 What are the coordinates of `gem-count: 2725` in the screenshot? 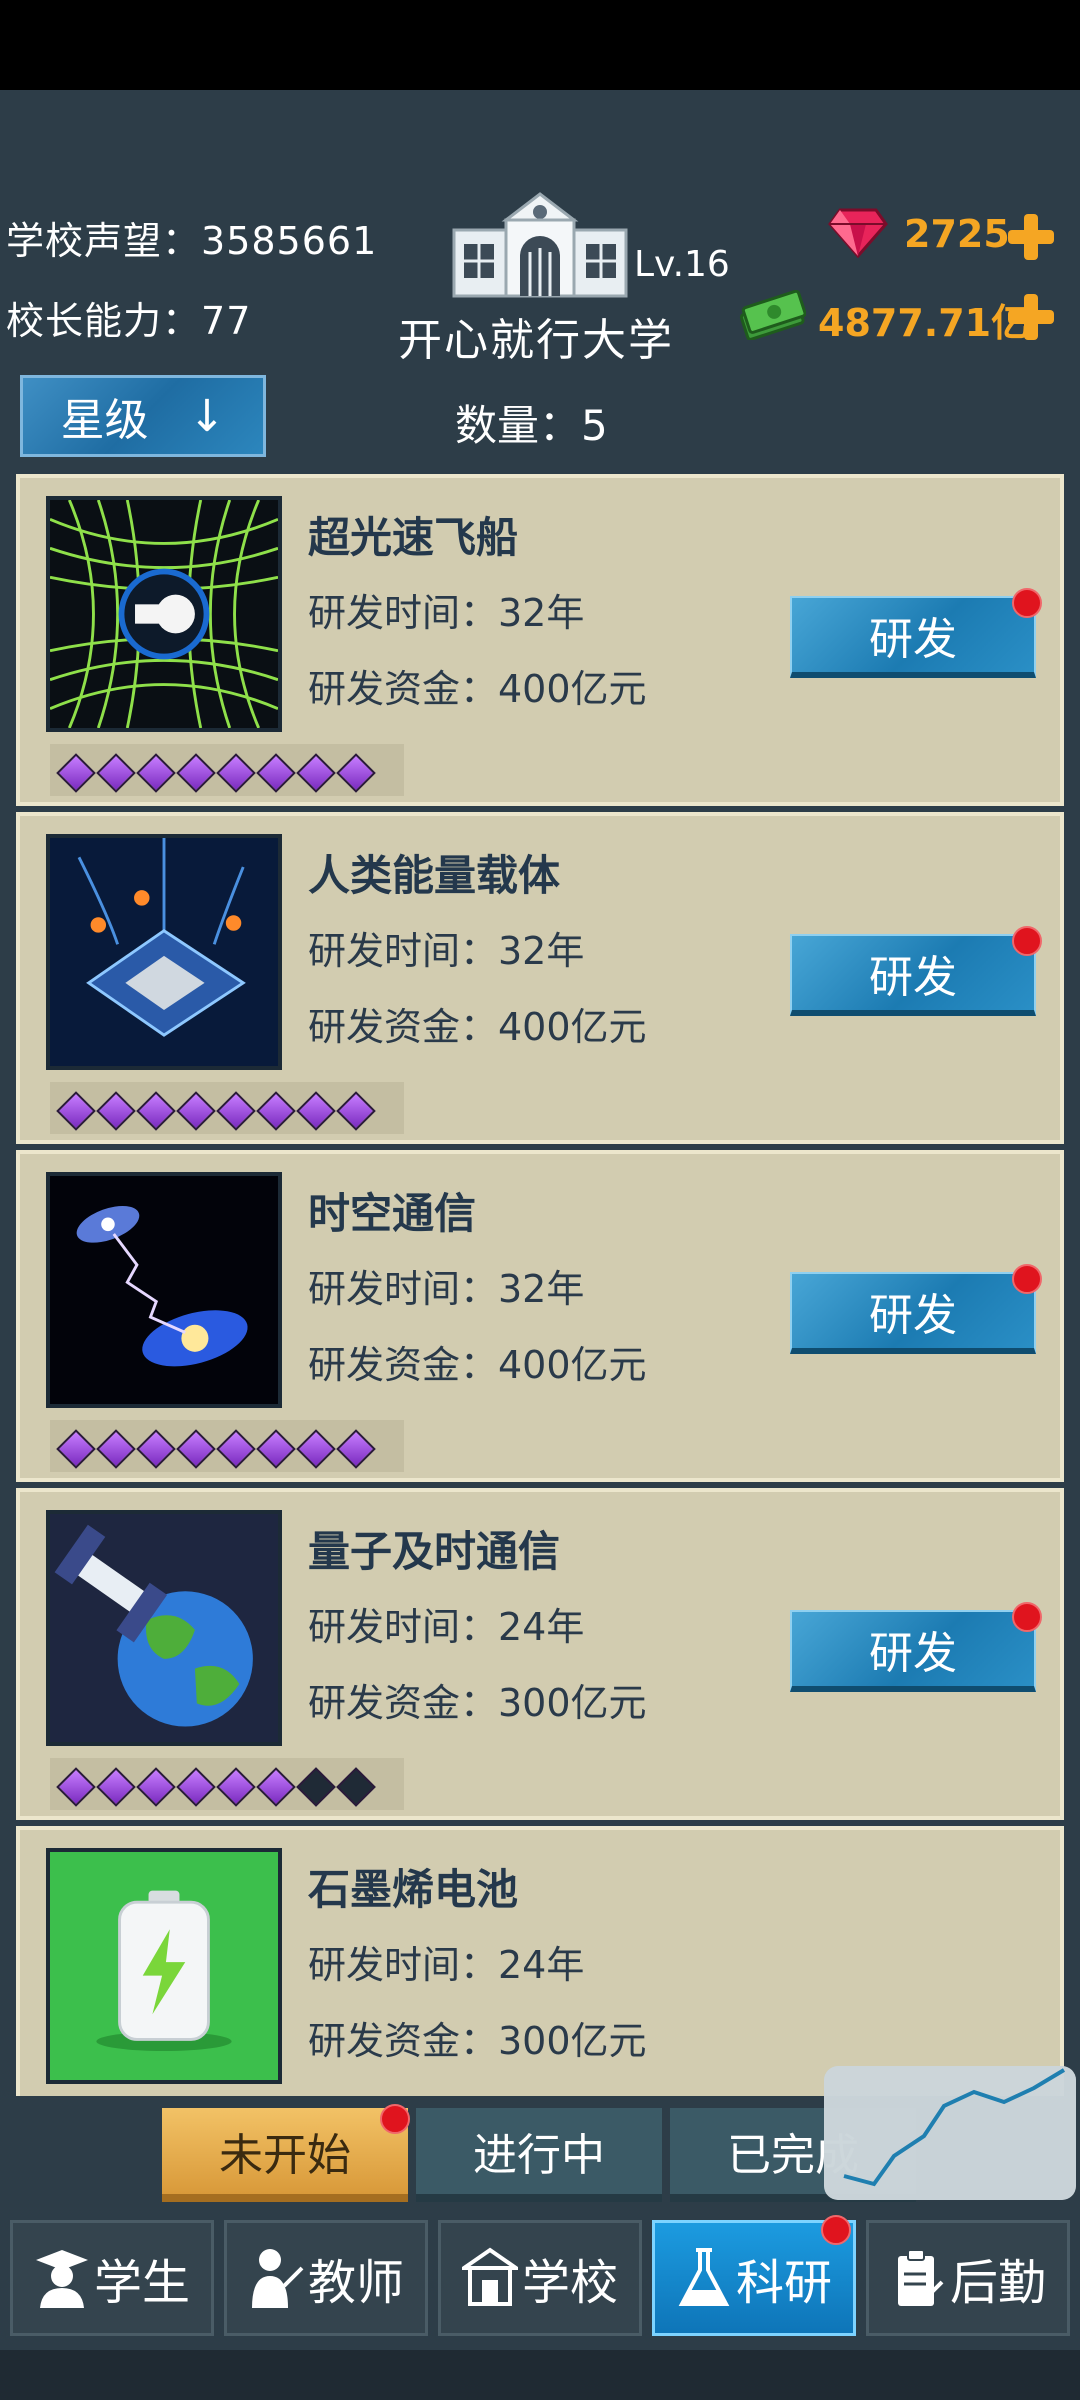 It's located at (957, 234).